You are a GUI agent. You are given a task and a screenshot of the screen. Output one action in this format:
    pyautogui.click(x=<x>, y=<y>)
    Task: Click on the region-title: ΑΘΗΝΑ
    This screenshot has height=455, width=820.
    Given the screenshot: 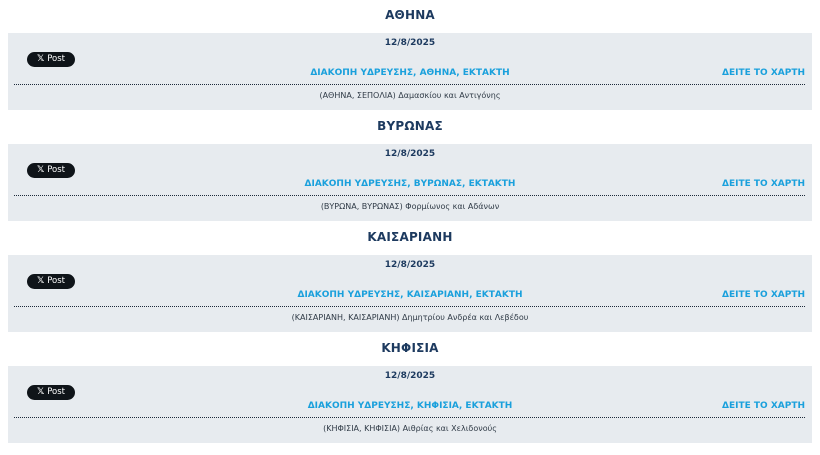 What is the action you would take?
    pyautogui.click(x=410, y=15)
    